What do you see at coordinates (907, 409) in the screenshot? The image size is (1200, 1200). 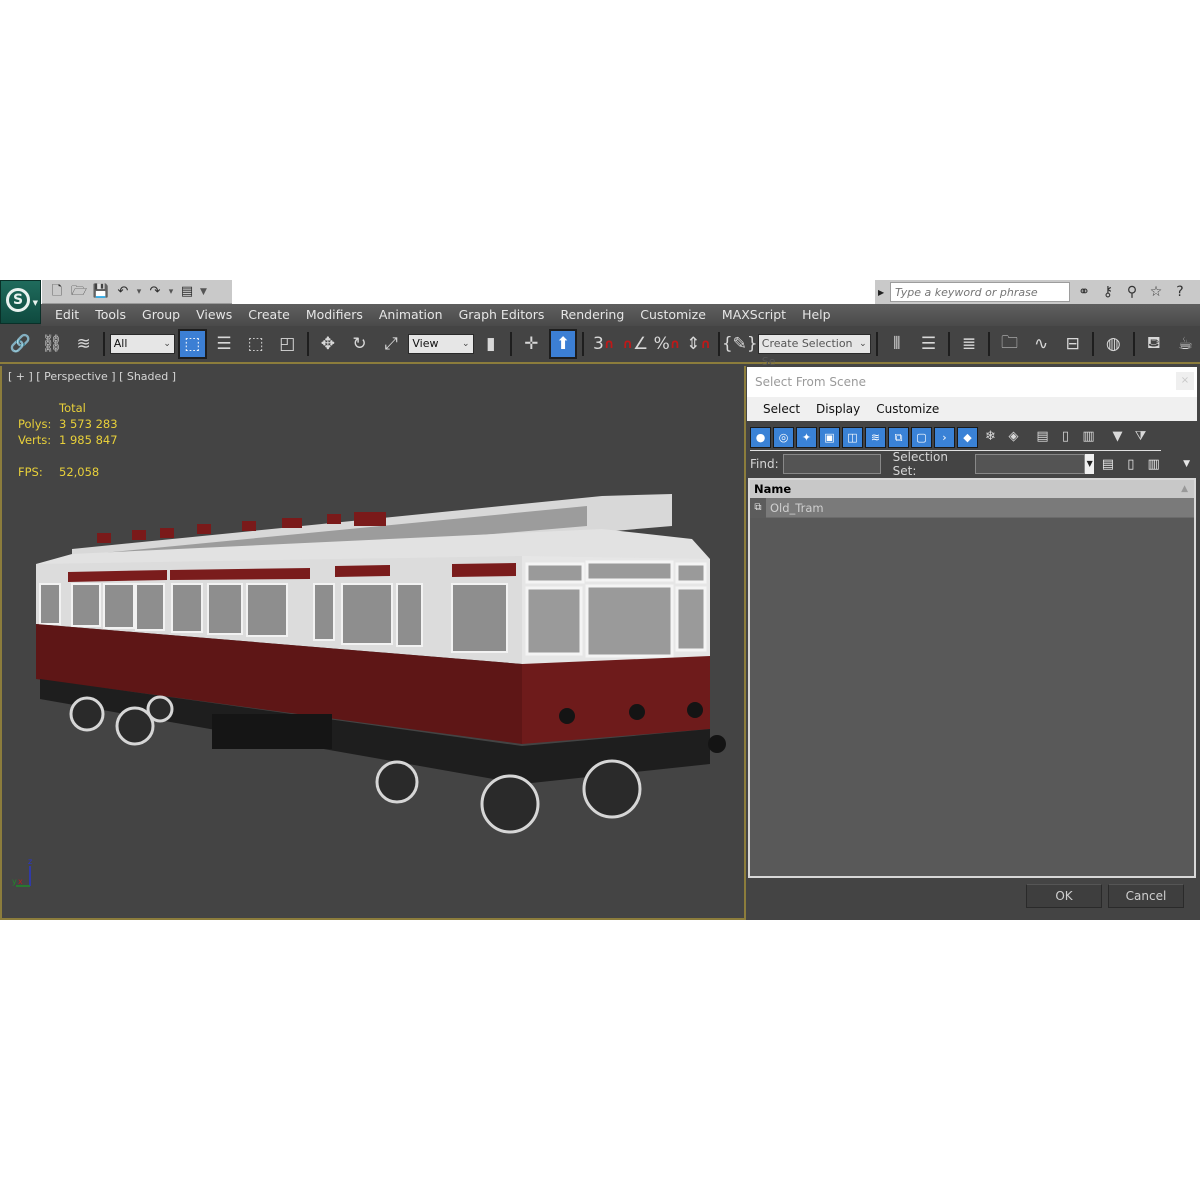 I see `dialog-menu-customize: Customize` at bounding box center [907, 409].